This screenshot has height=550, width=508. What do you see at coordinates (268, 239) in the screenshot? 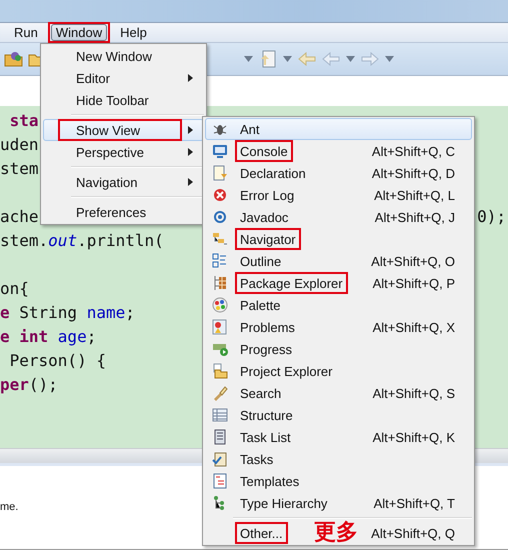
I see `menu-item: Navigator` at bounding box center [268, 239].